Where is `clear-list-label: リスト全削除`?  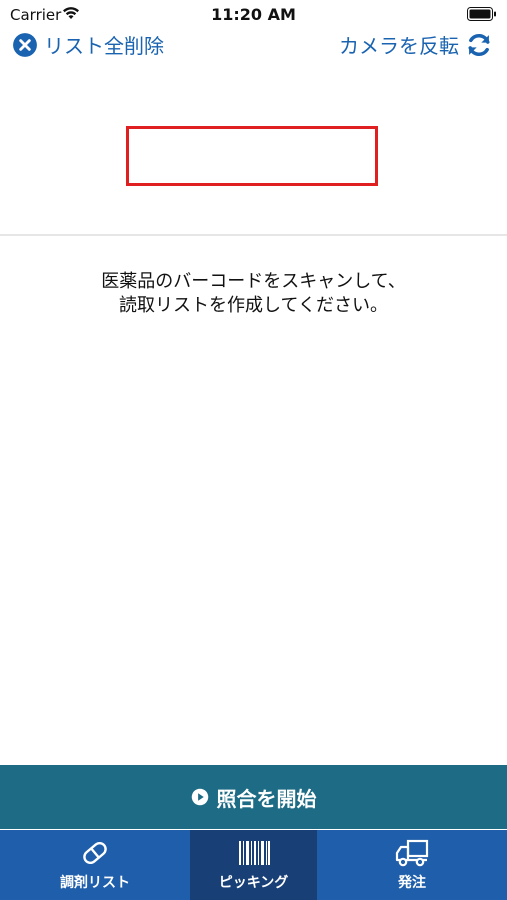 clear-list-label: リスト全削除 is located at coordinates (104, 46).